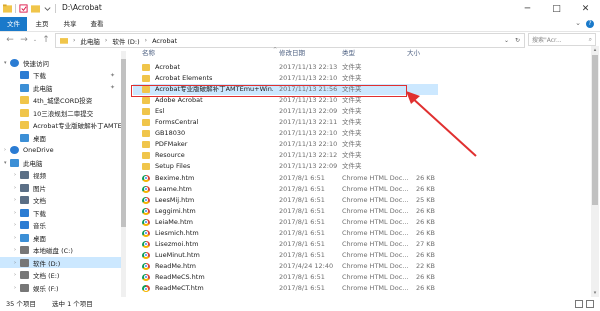  Describe the element at coordinates (60, 62) in the screenshot. I see `sidebar-item: ▾ 快速访问` at that location.